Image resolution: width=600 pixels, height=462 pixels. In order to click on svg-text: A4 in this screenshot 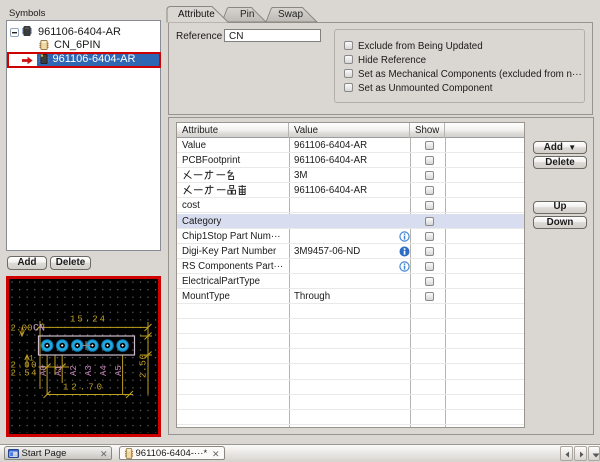, I will do `click(104, 370)`.